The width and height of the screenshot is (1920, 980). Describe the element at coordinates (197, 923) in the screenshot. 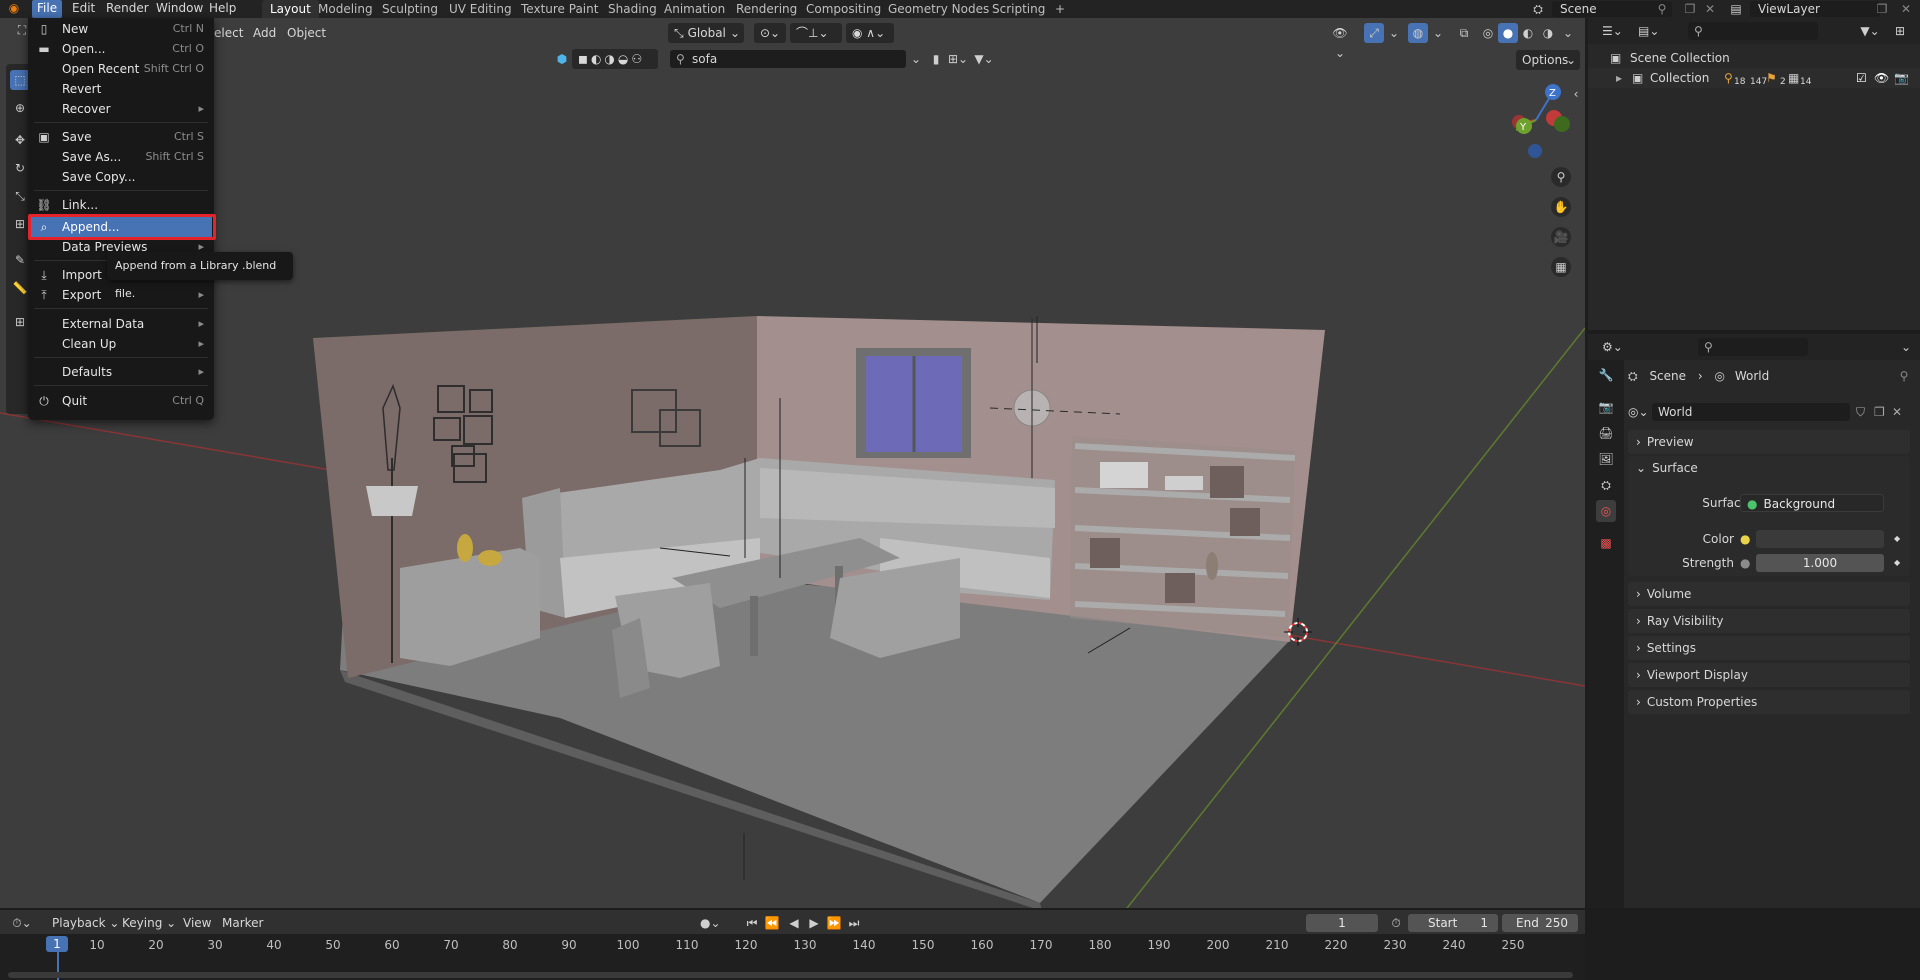

I see `view-menu: View` at that location.